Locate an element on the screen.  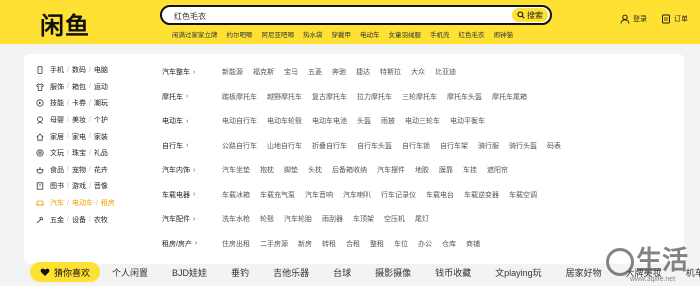
subcategory-link: 车载充气泵 is located at coordinates (277, 195).